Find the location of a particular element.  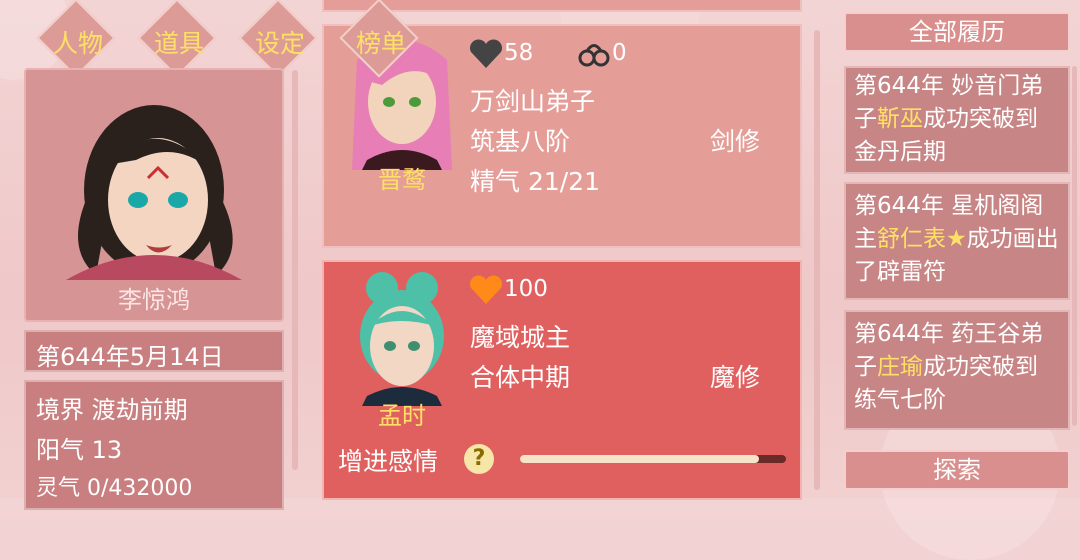

all-history-button: 全部履历 is located at coordinates (957, 32).